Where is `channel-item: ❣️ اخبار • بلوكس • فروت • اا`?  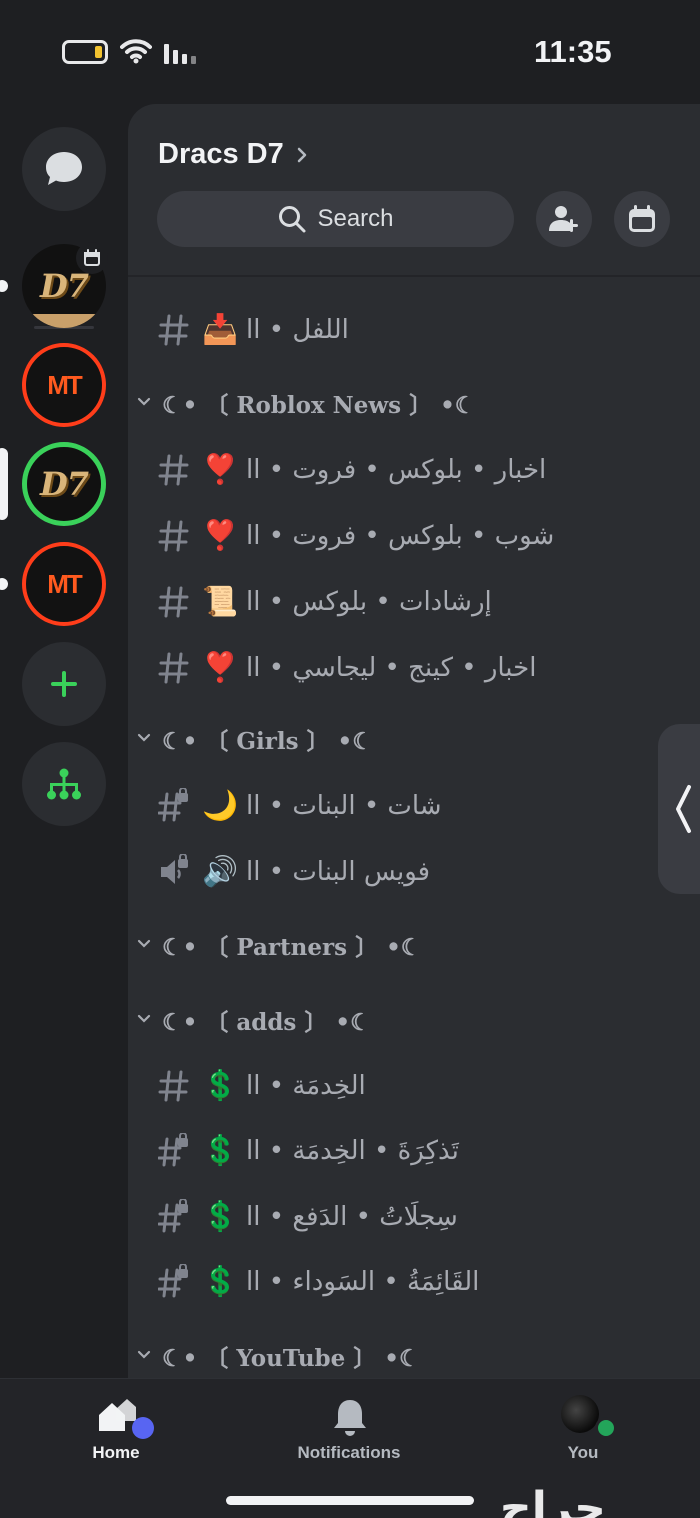
channel-item: ❣️ اخبار • بلوكس • فروت • اا is located at coordinates (414, 472).